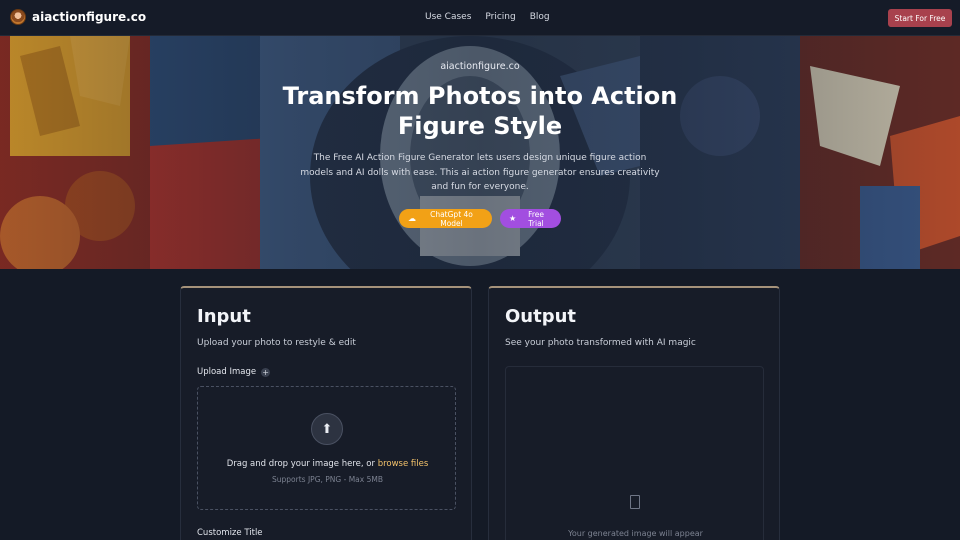 The image size is (960, 540). Describe the element at coordinates (300, 464) in the screenshot. I see `drop-text: Drag and drop your image here, or` at that location.